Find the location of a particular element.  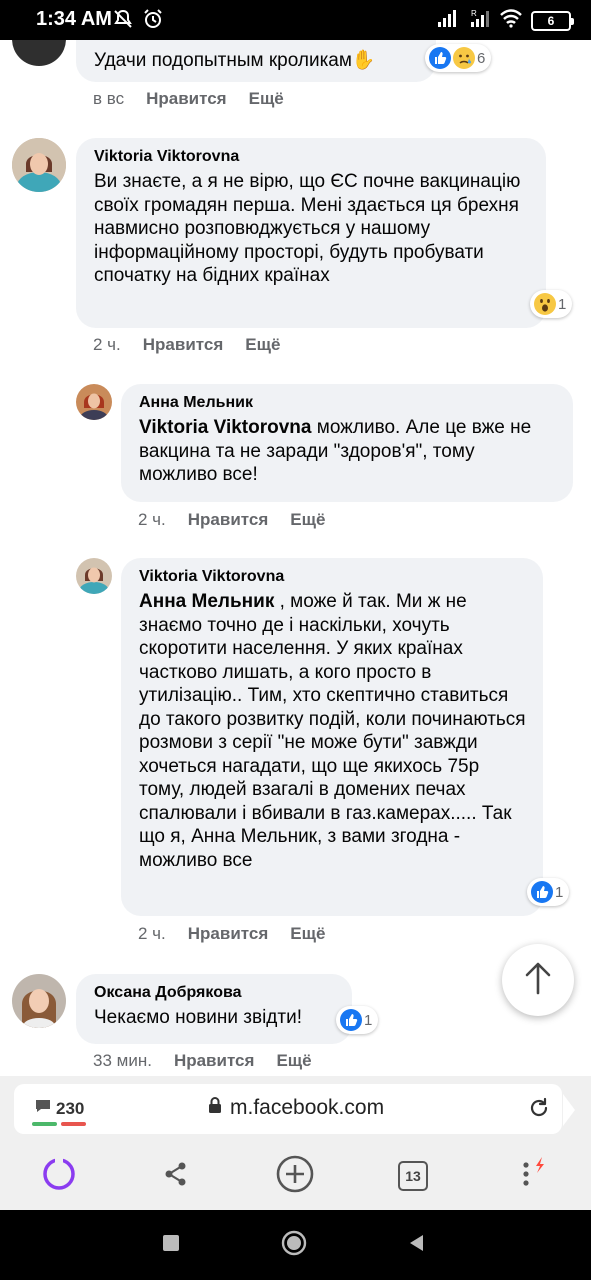

share-icon is located at coordinates (176, 1176).